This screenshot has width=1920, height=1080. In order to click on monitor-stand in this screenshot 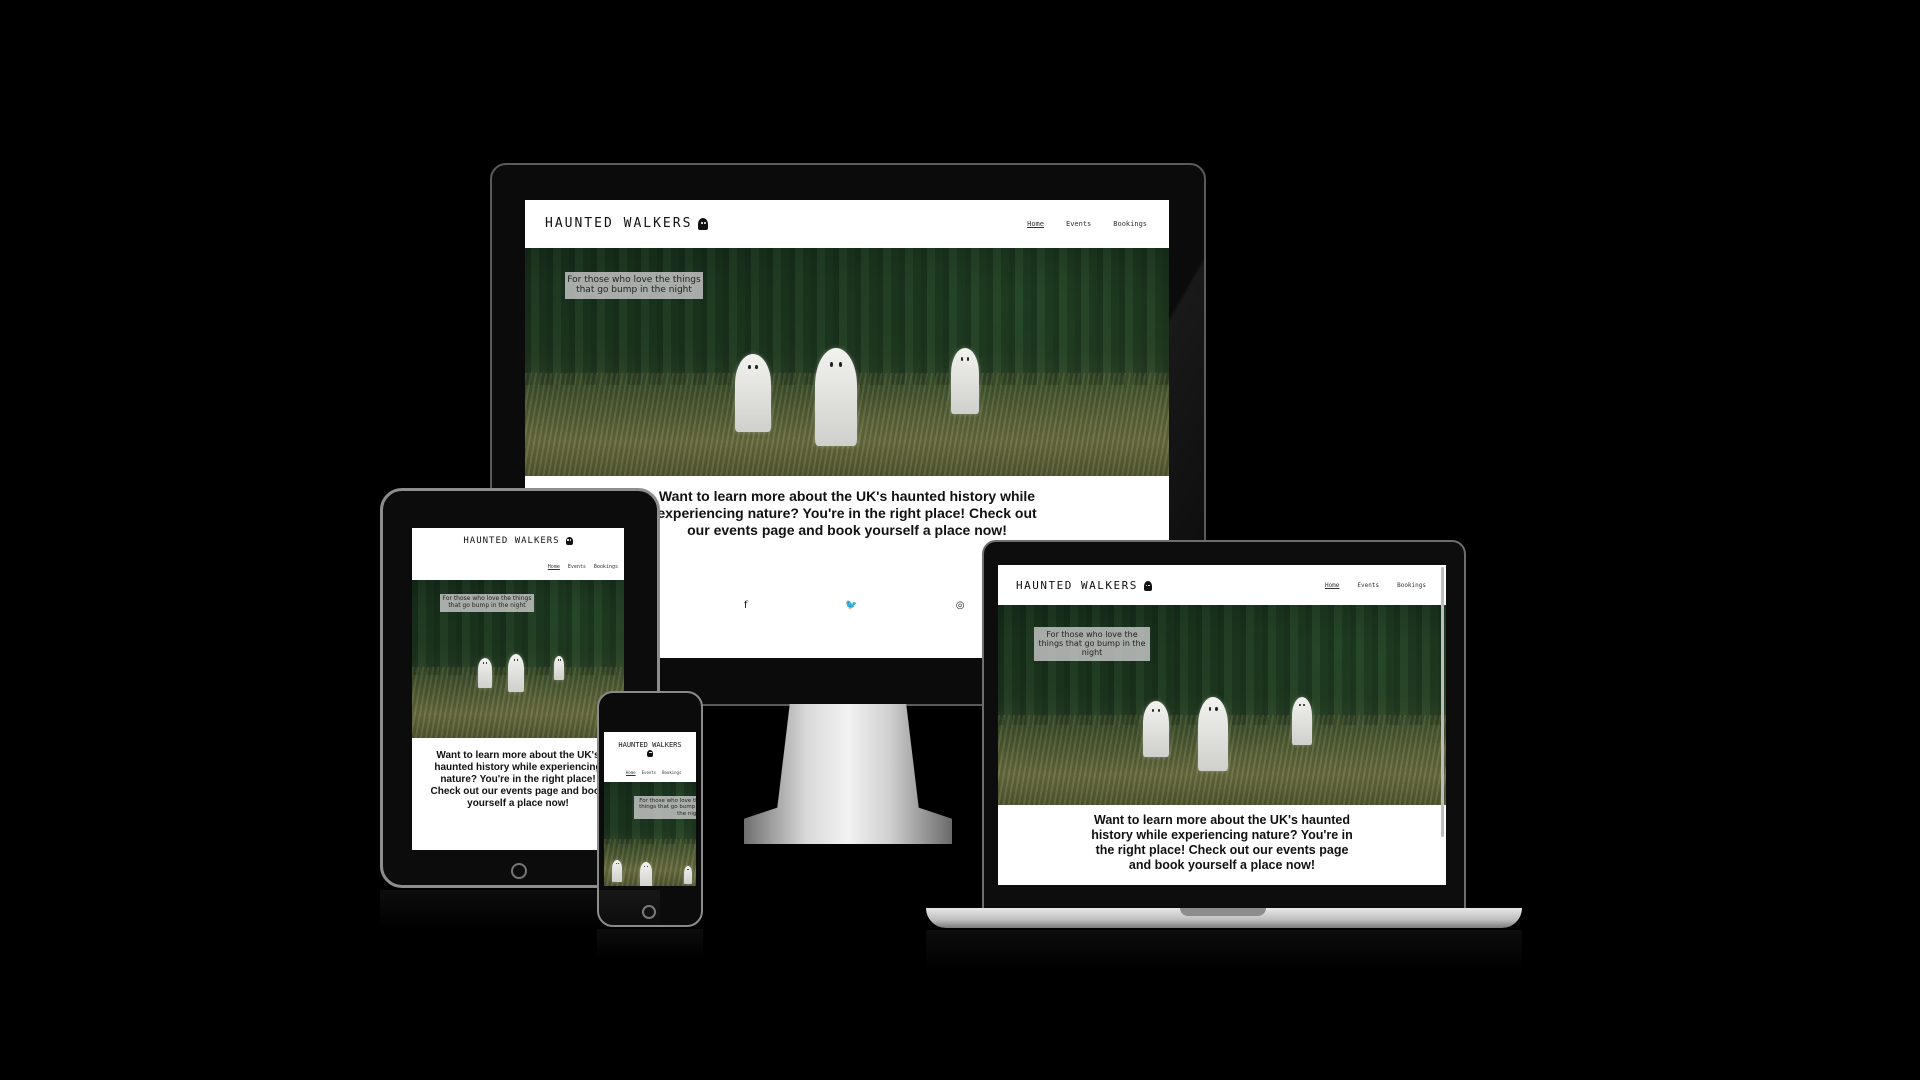, I will do `click(848, 774)`.